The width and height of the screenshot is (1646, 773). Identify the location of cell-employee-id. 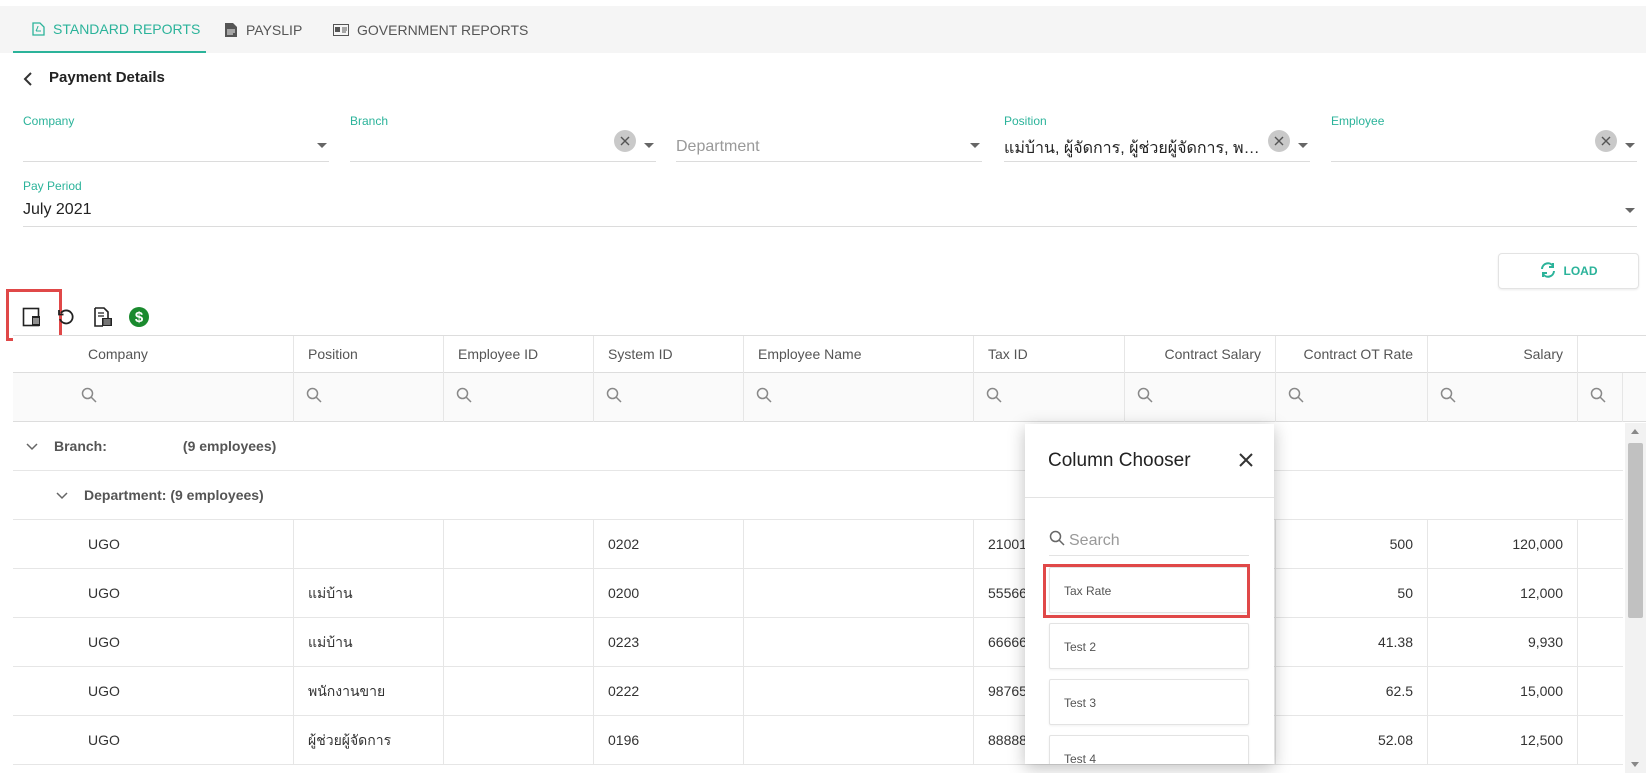
(519, 544).